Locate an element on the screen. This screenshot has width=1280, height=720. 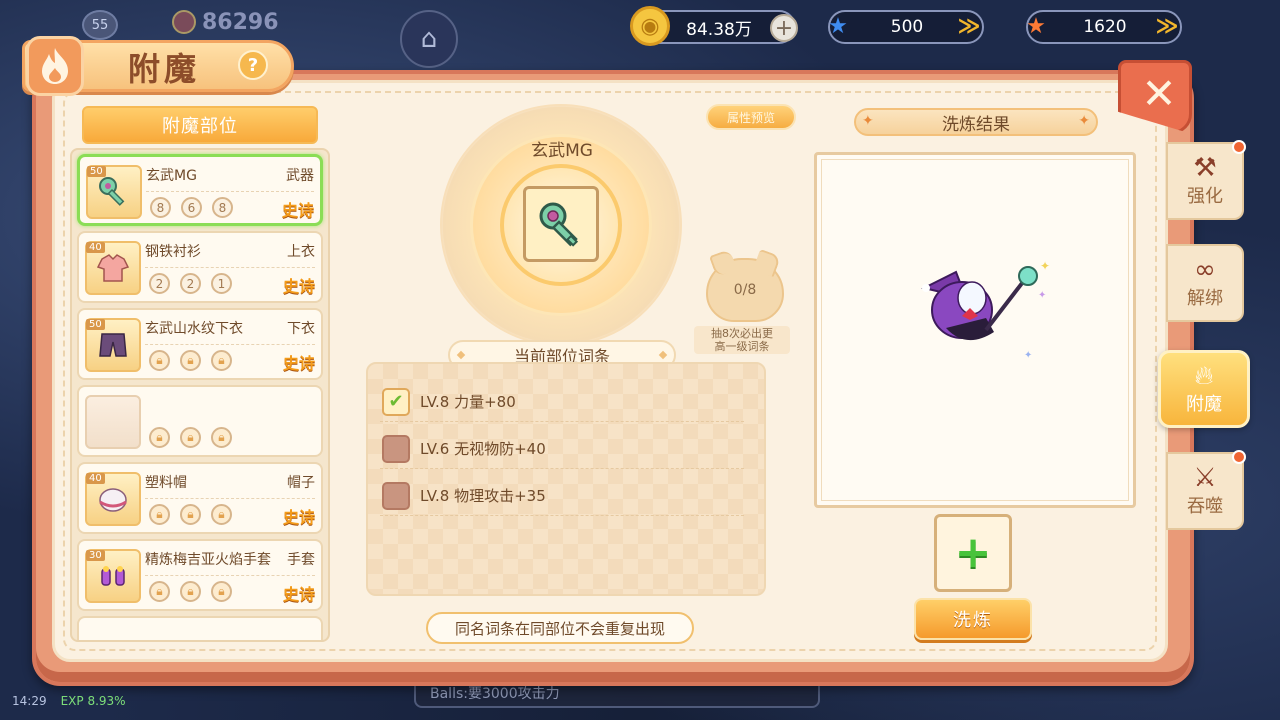
player-level-badge: 55 is located at coordinates (100, 25).